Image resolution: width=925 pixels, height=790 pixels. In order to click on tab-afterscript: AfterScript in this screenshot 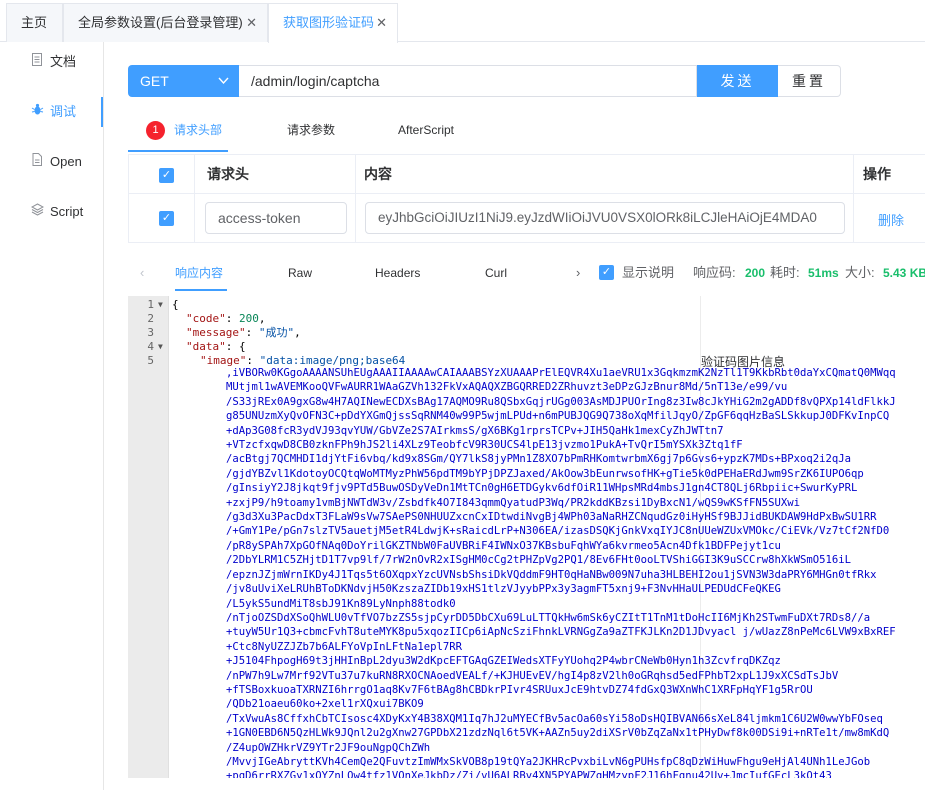, I will do `click(426, 133)`.